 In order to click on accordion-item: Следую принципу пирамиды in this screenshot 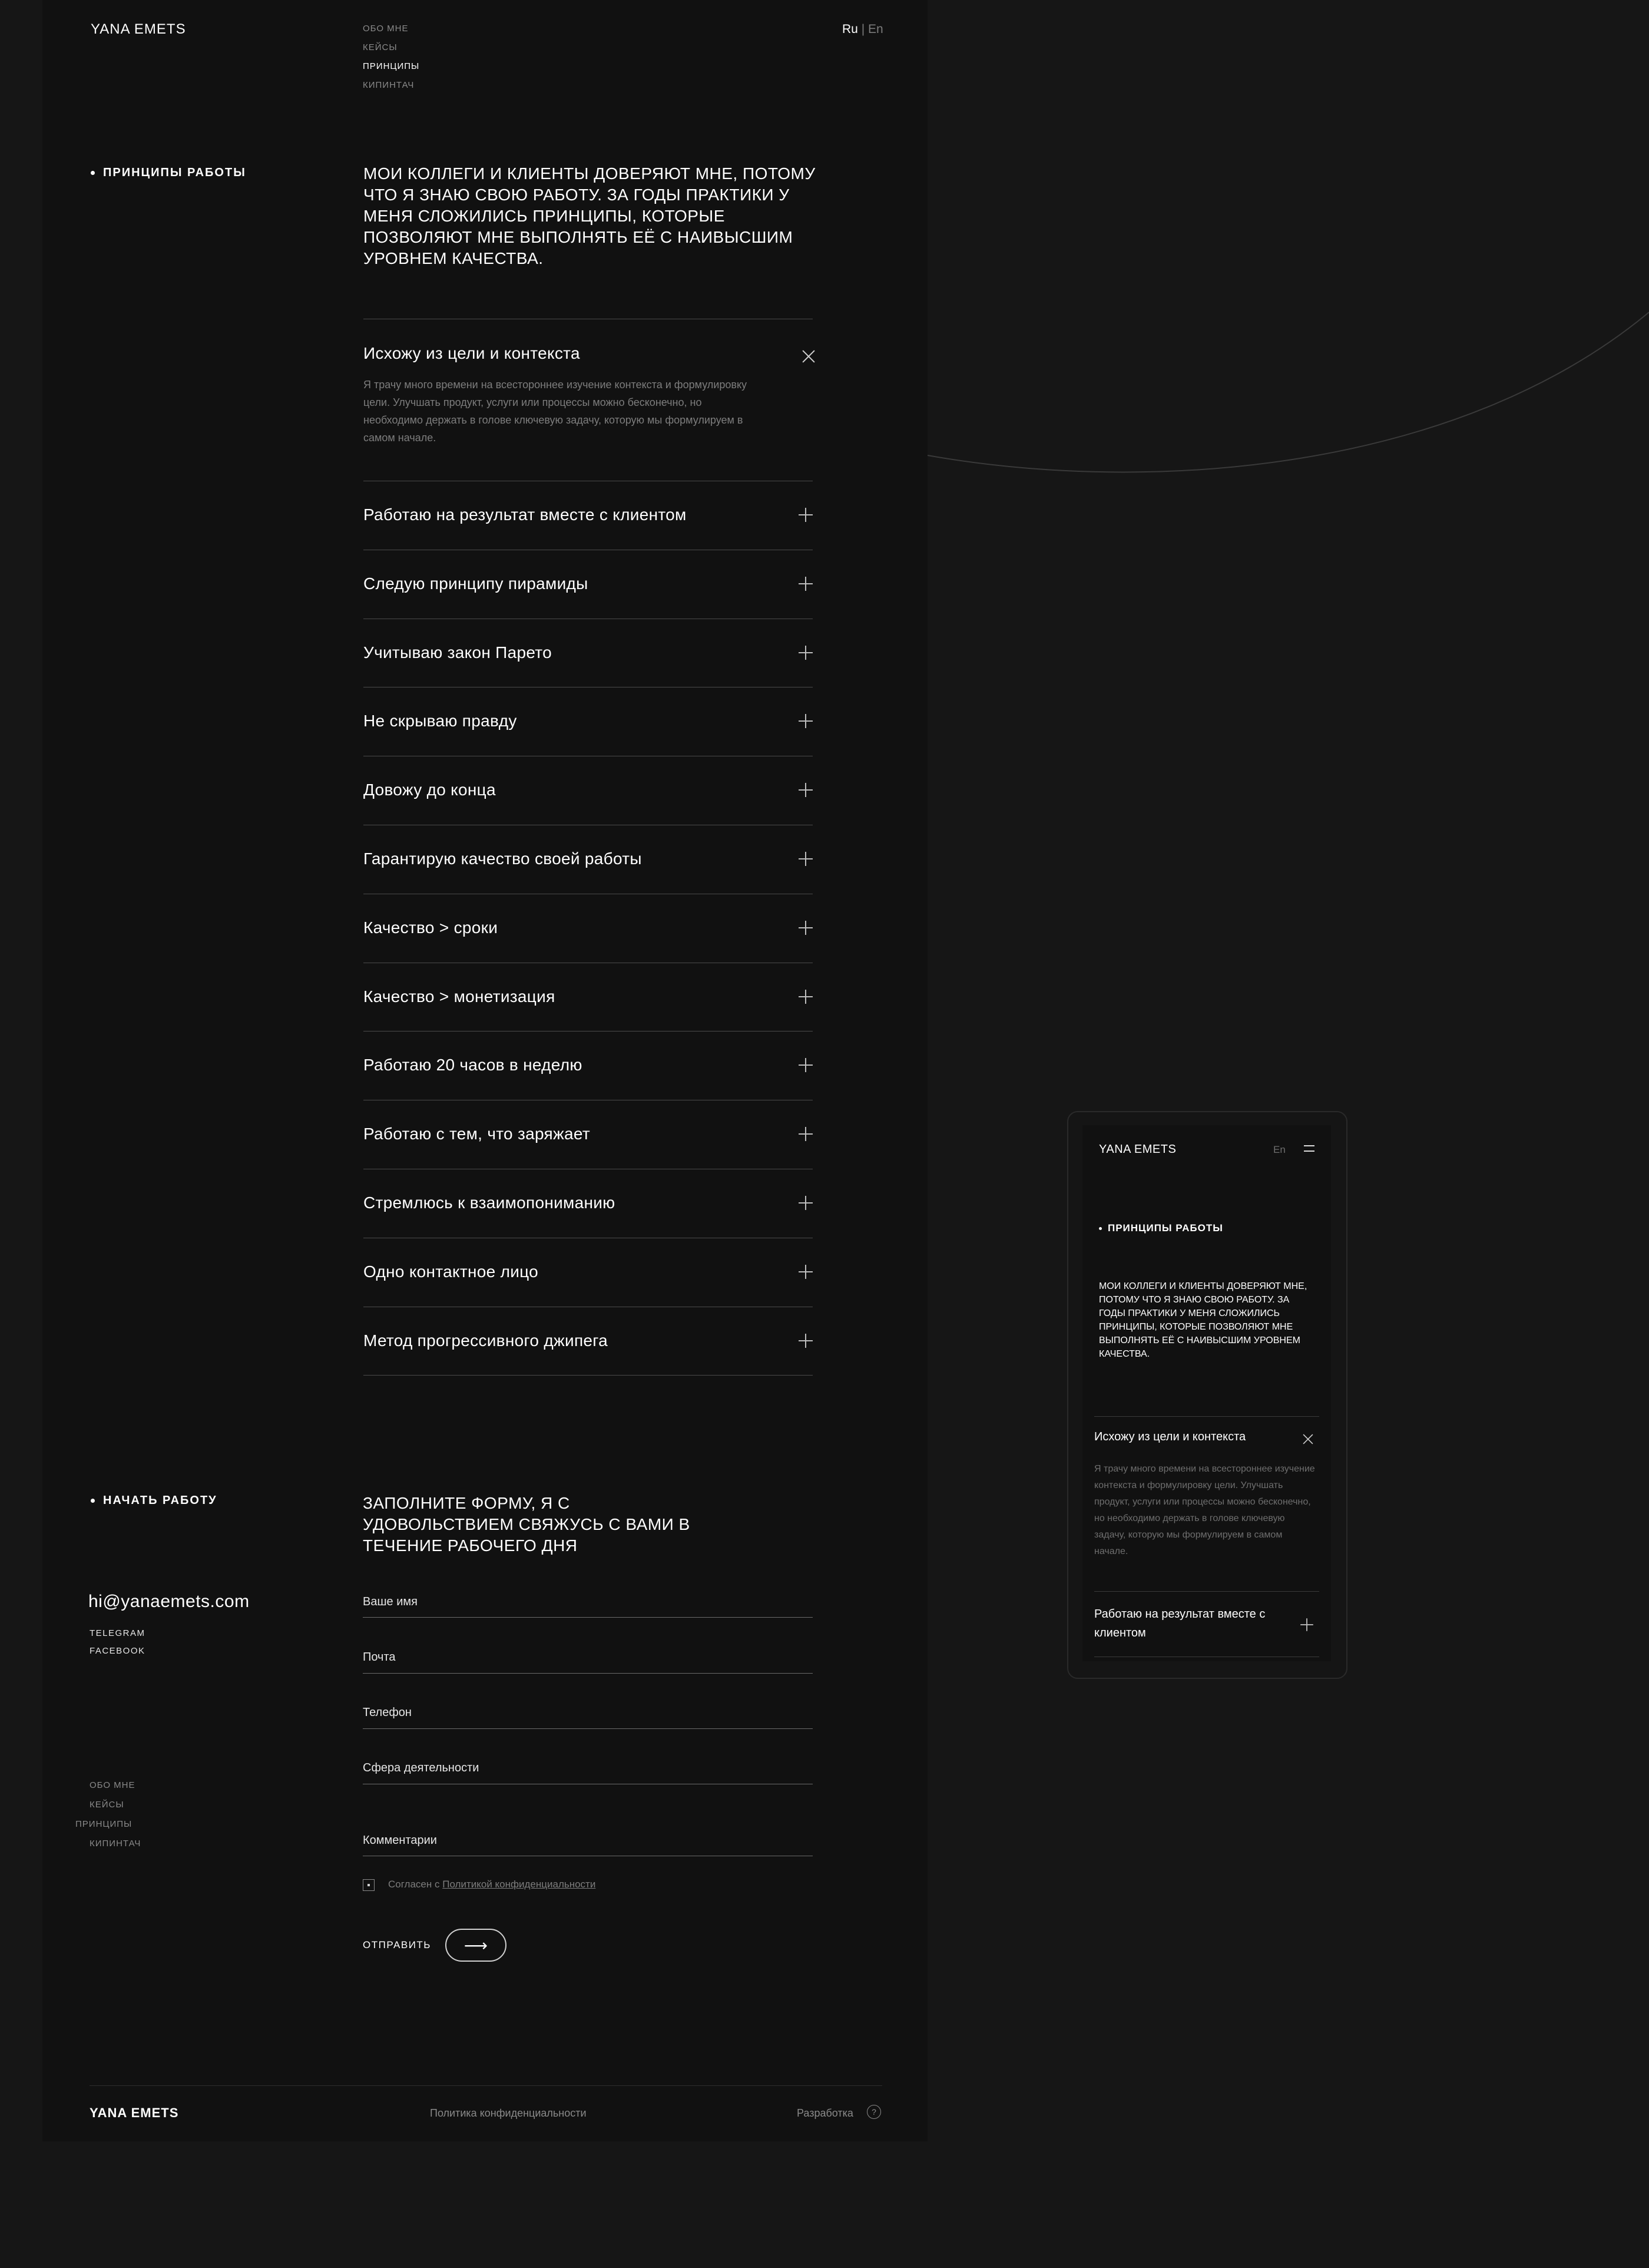, I will do `click(476, 583)`.